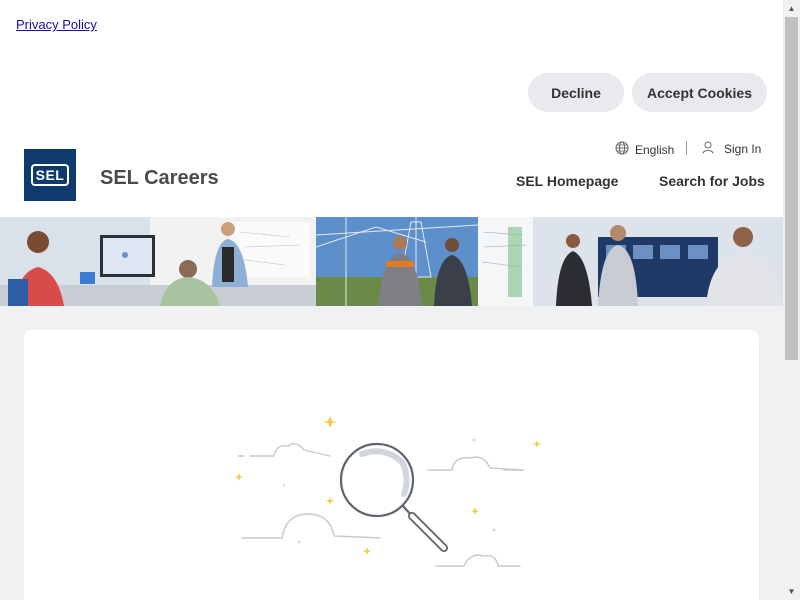 The height and width of the screenshot is (600, 800). I want to click on vertical-scrollbar: ▲ ▼, so click(791, 300).